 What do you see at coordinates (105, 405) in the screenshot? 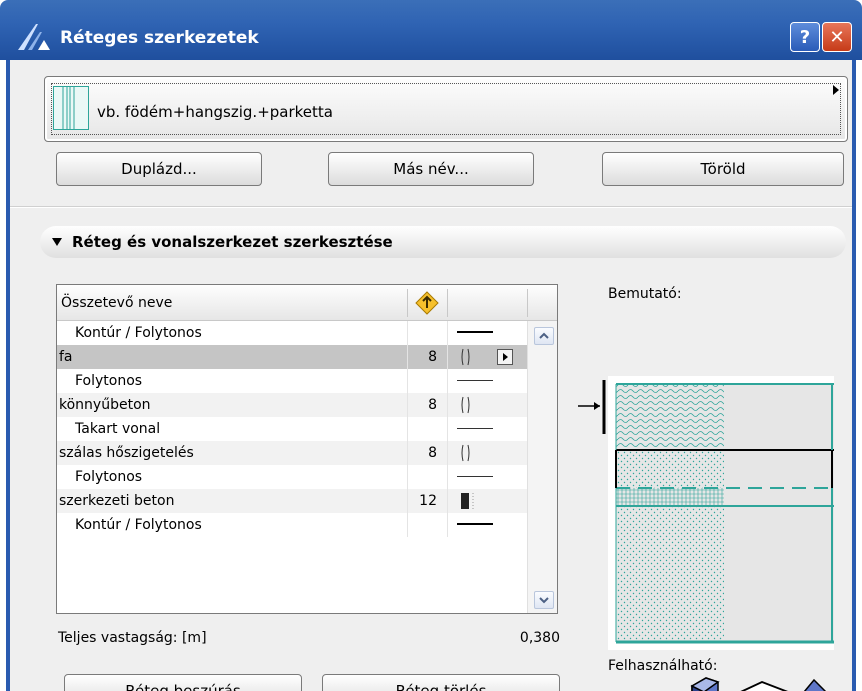
I see `row-name: könnyűbeton` at bounding box center [105, 405].